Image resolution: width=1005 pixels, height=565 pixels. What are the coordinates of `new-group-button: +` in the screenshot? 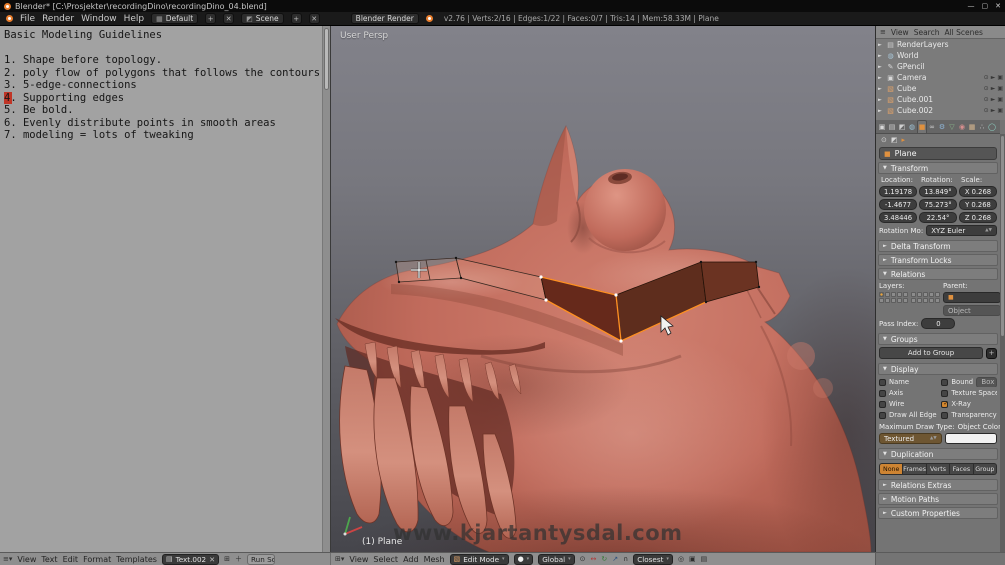 It's located at (991, 353).